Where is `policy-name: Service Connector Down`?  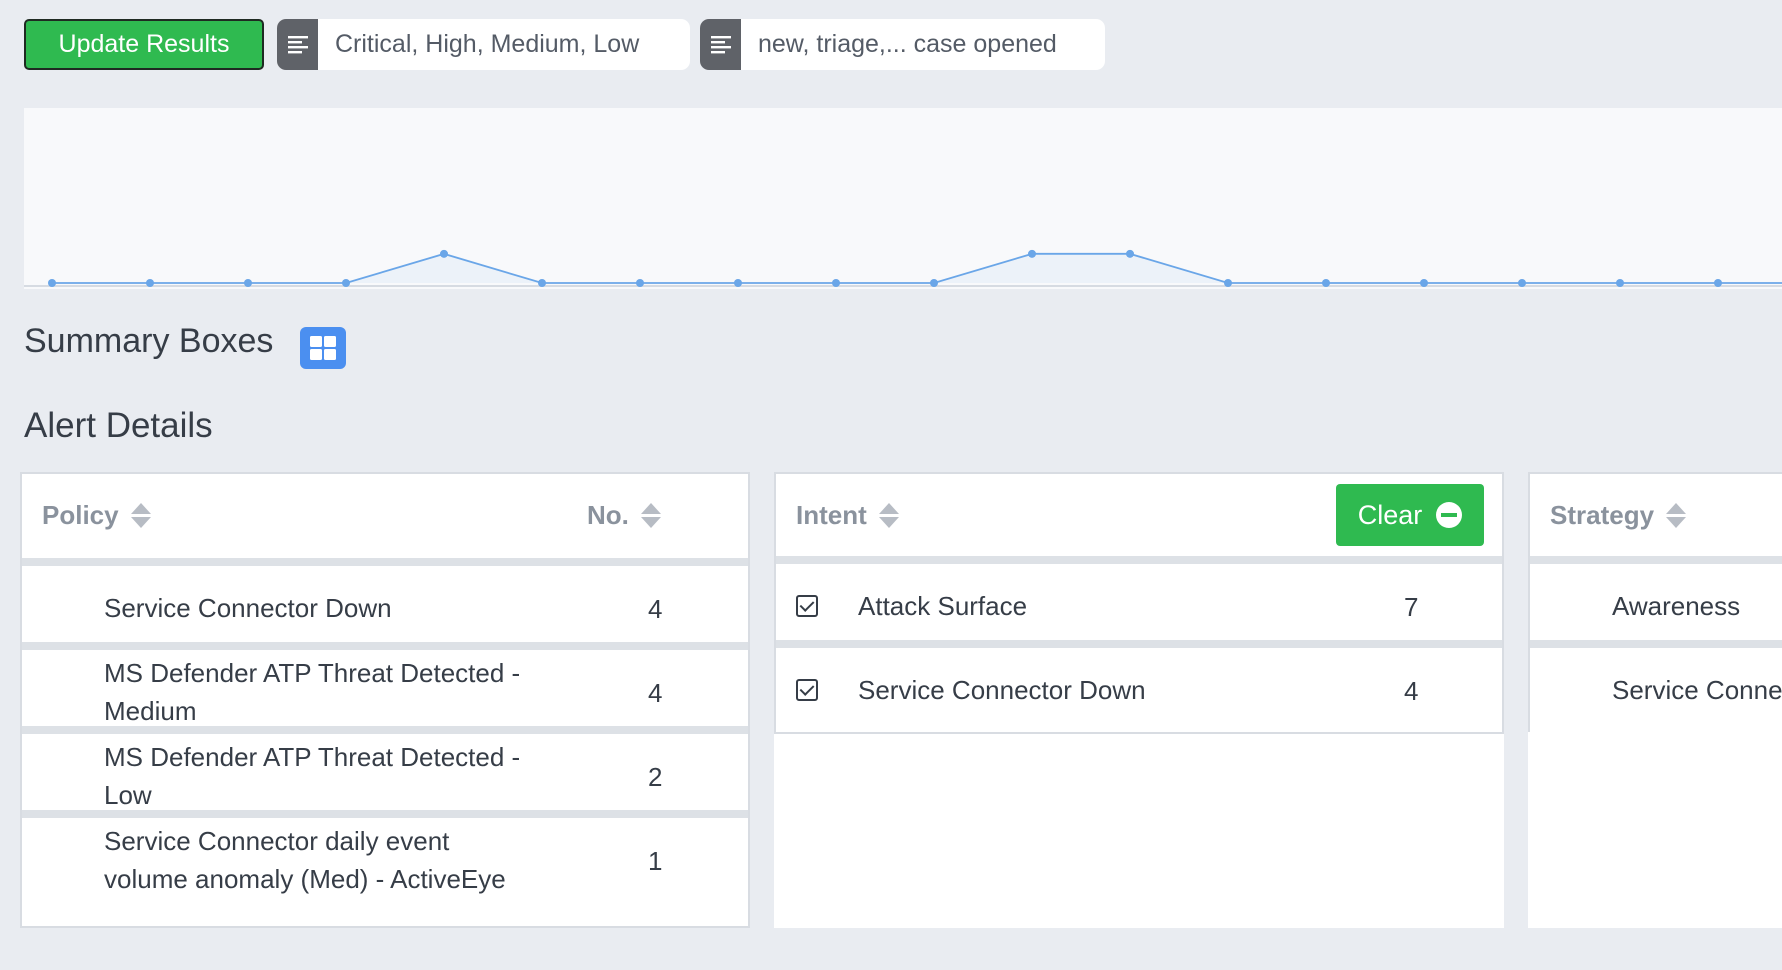 policy-name: Service Connector Down is located at coordinates (248, 608).